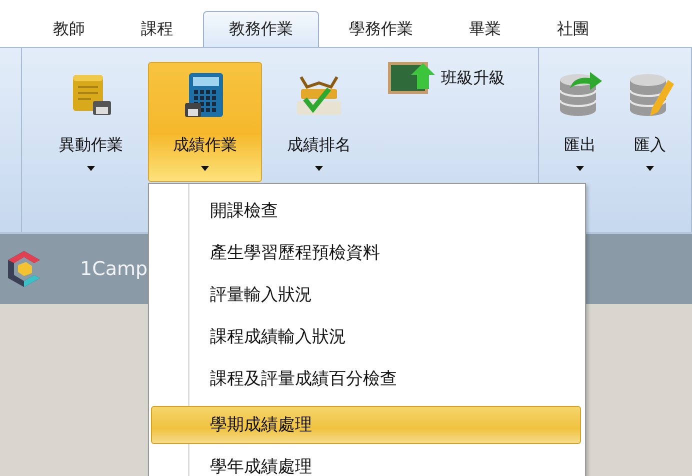  Describe the element at coordinates (573, 29) in the screenshot. I see `ribbon-tab: 社團` at that location.